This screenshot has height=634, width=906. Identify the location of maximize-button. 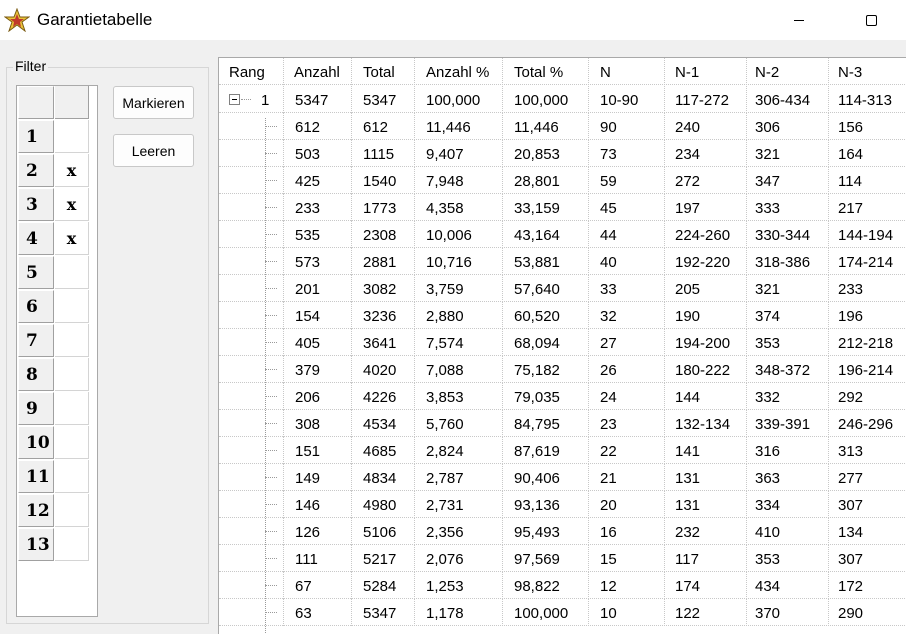
(871, 20).